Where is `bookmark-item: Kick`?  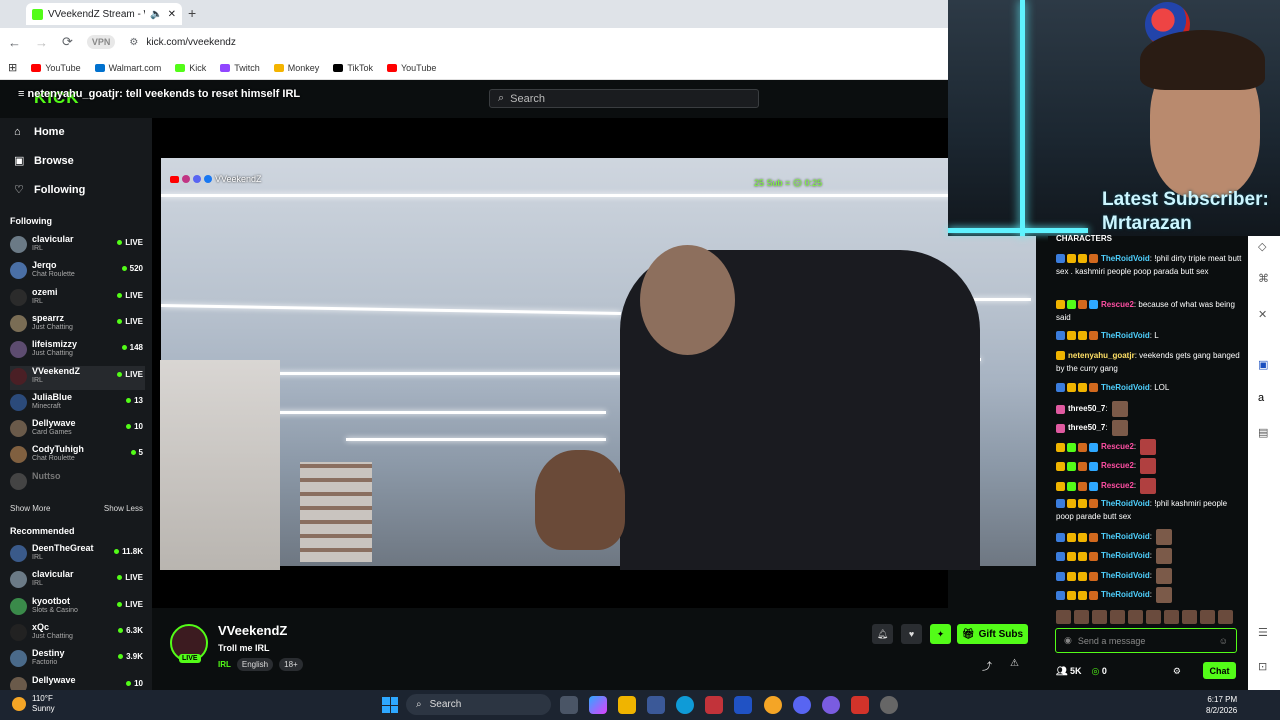
bookmark-item: Kick is located at coordinates (190, 68).